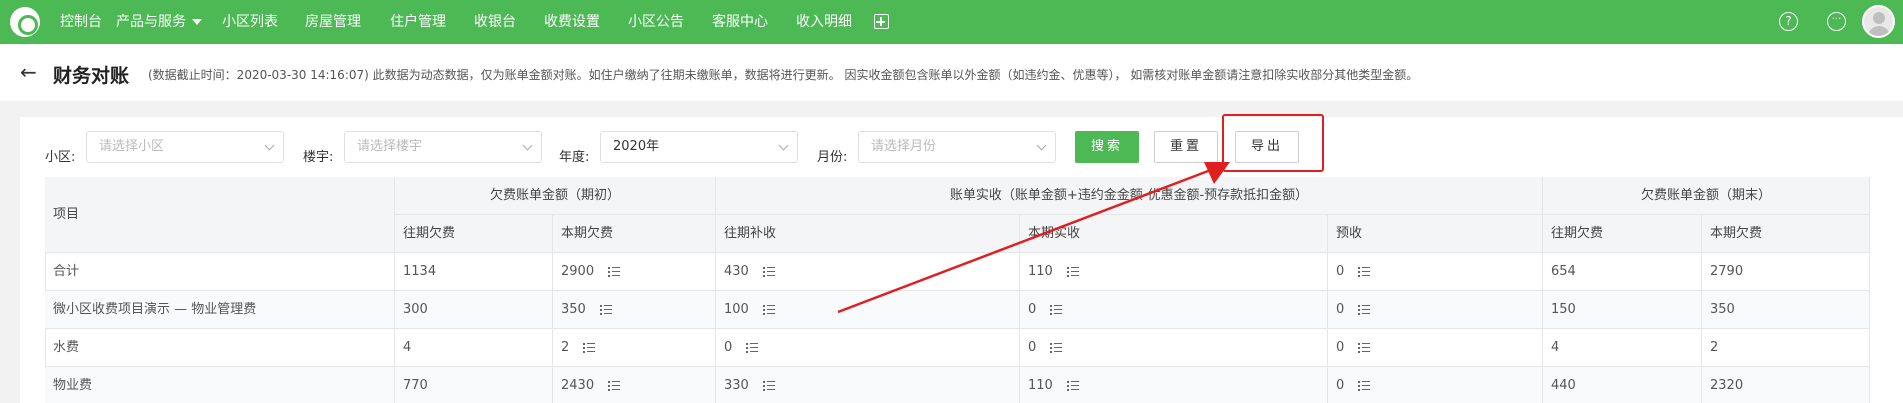 This screenshot has height=403, width=1903. Describe the element at coordinates (495, 22) in the screenshot. I see `nav-cashier: 收银台` at that location.